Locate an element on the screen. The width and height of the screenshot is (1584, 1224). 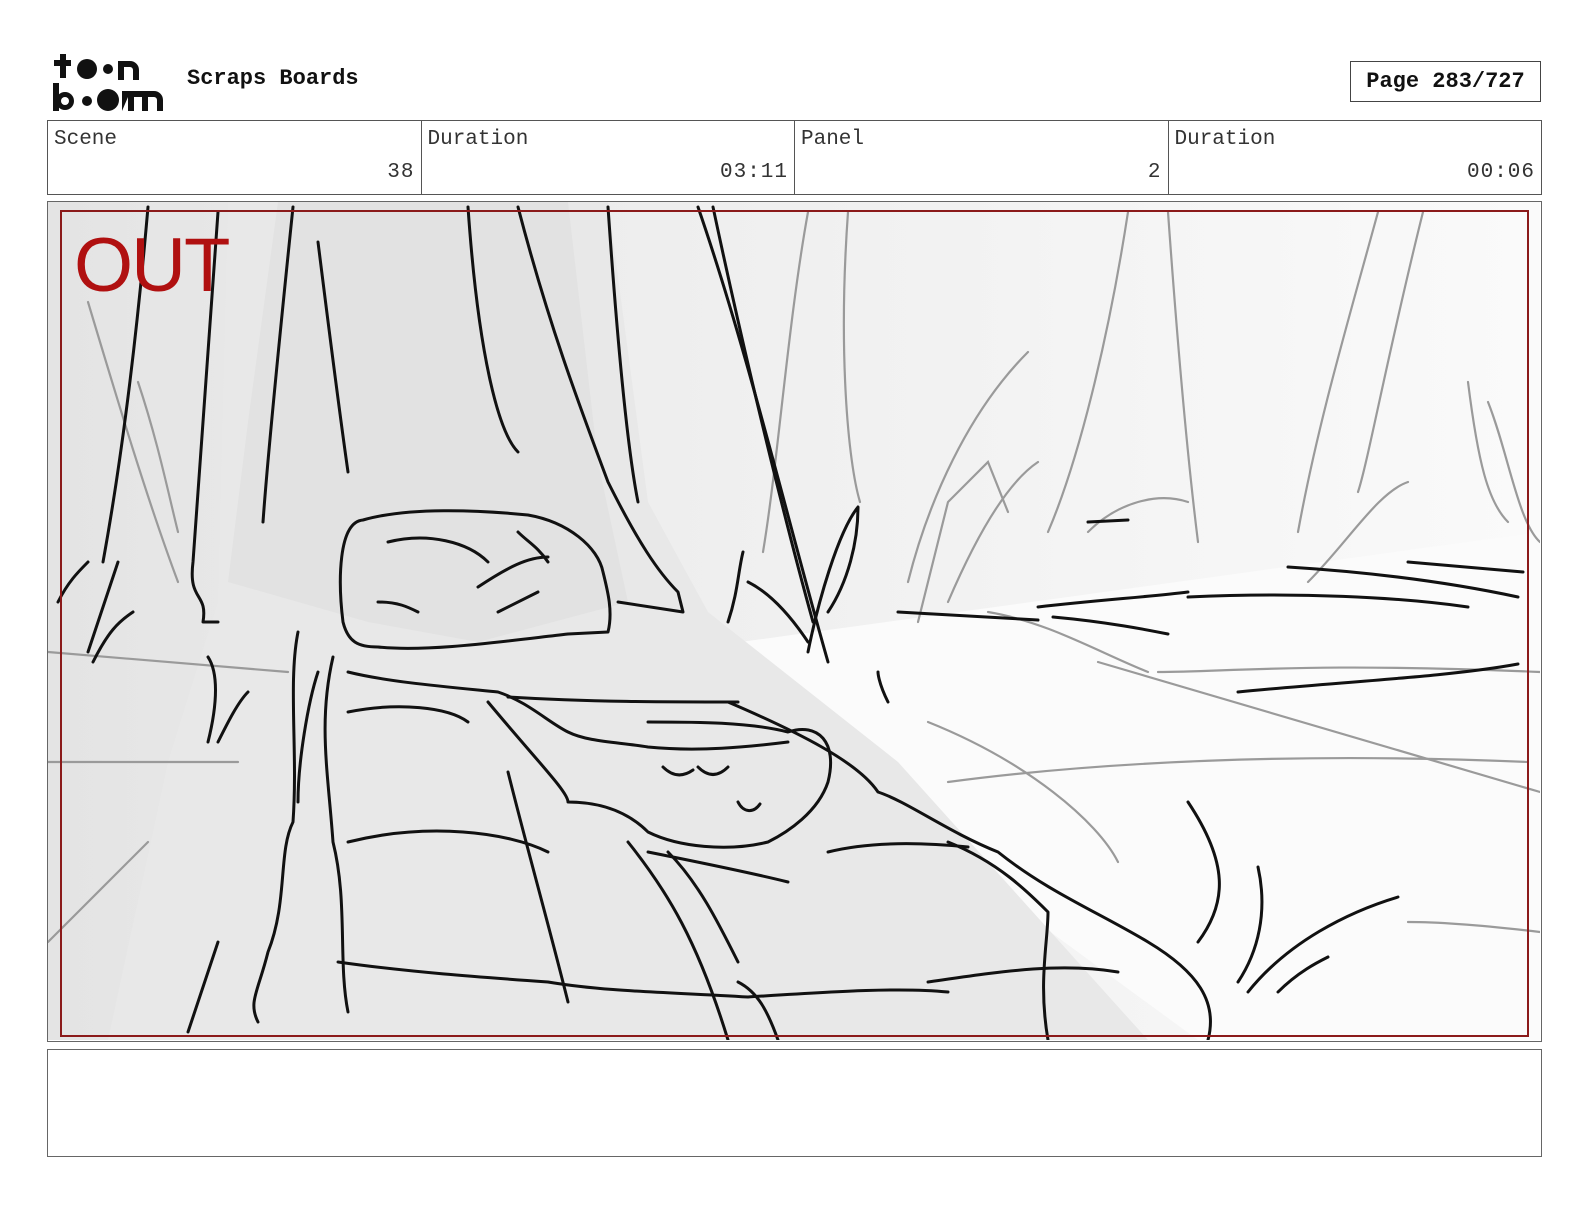
panel-duration-cell: Duration 00:06 is located at coordinates (1355, 157).